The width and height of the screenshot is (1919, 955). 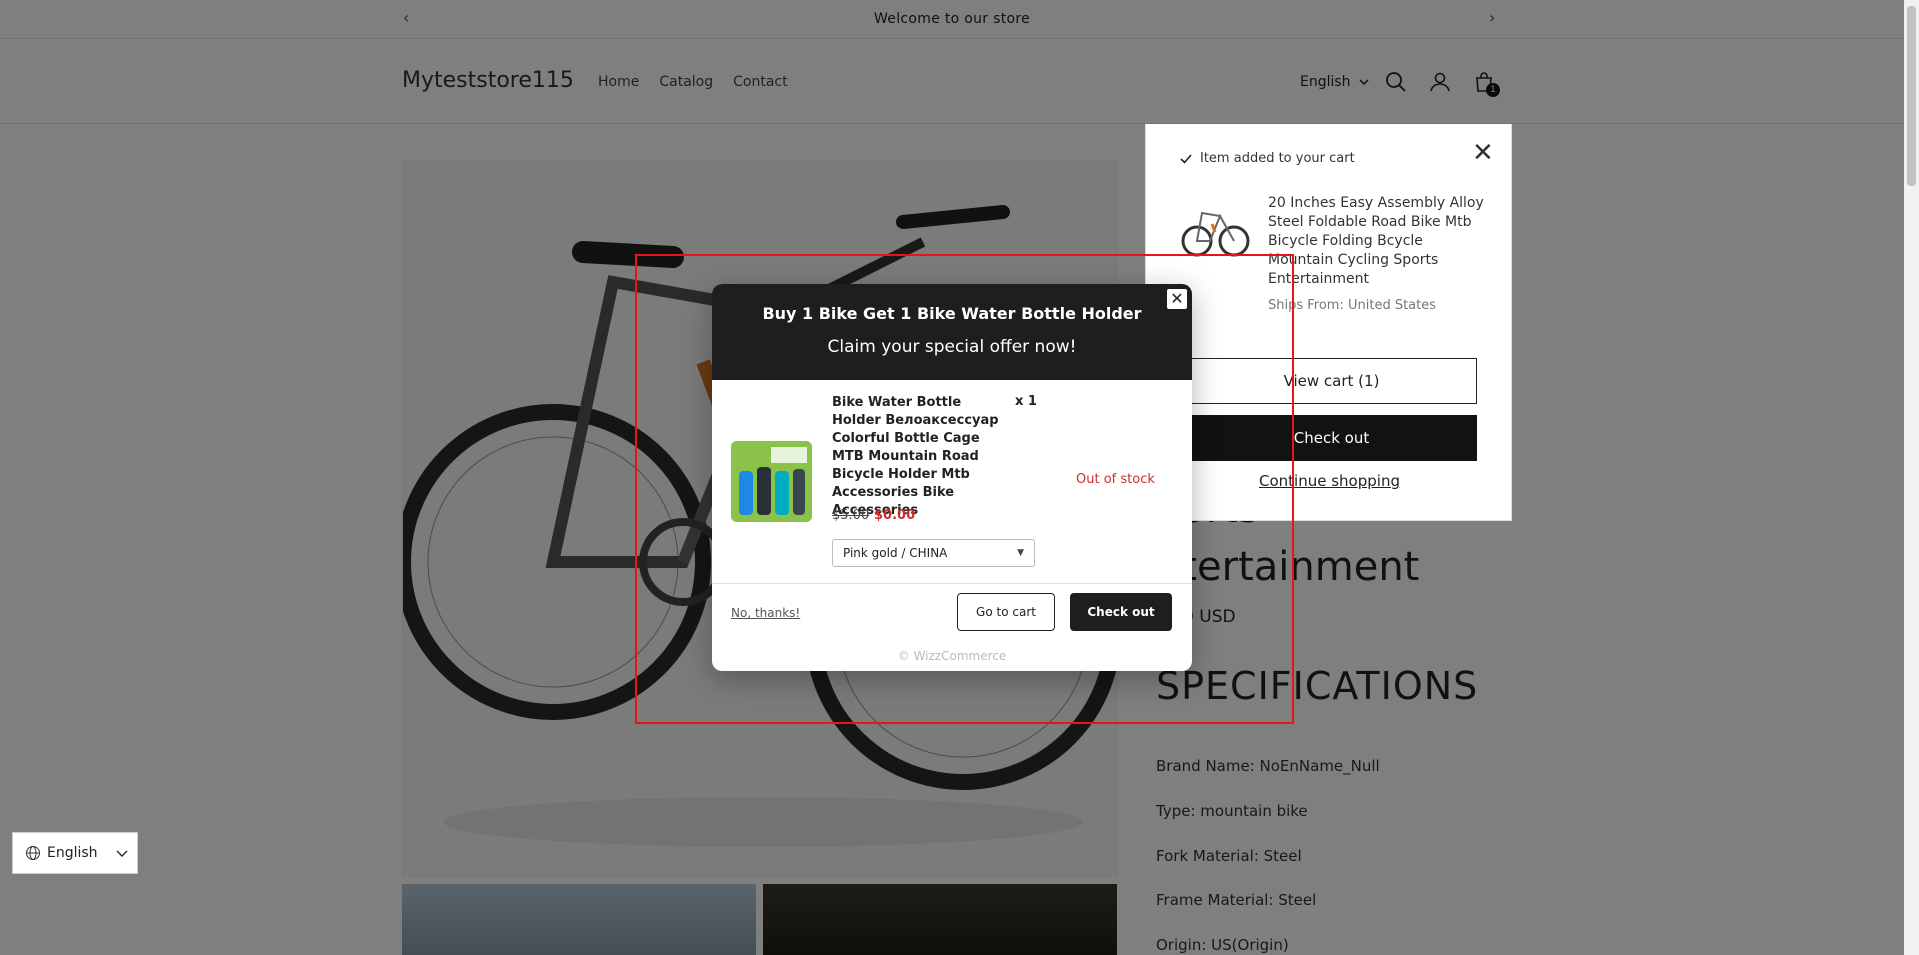 I want to click on popup-checkout-button: Check out, so click(x=1121, y=612).